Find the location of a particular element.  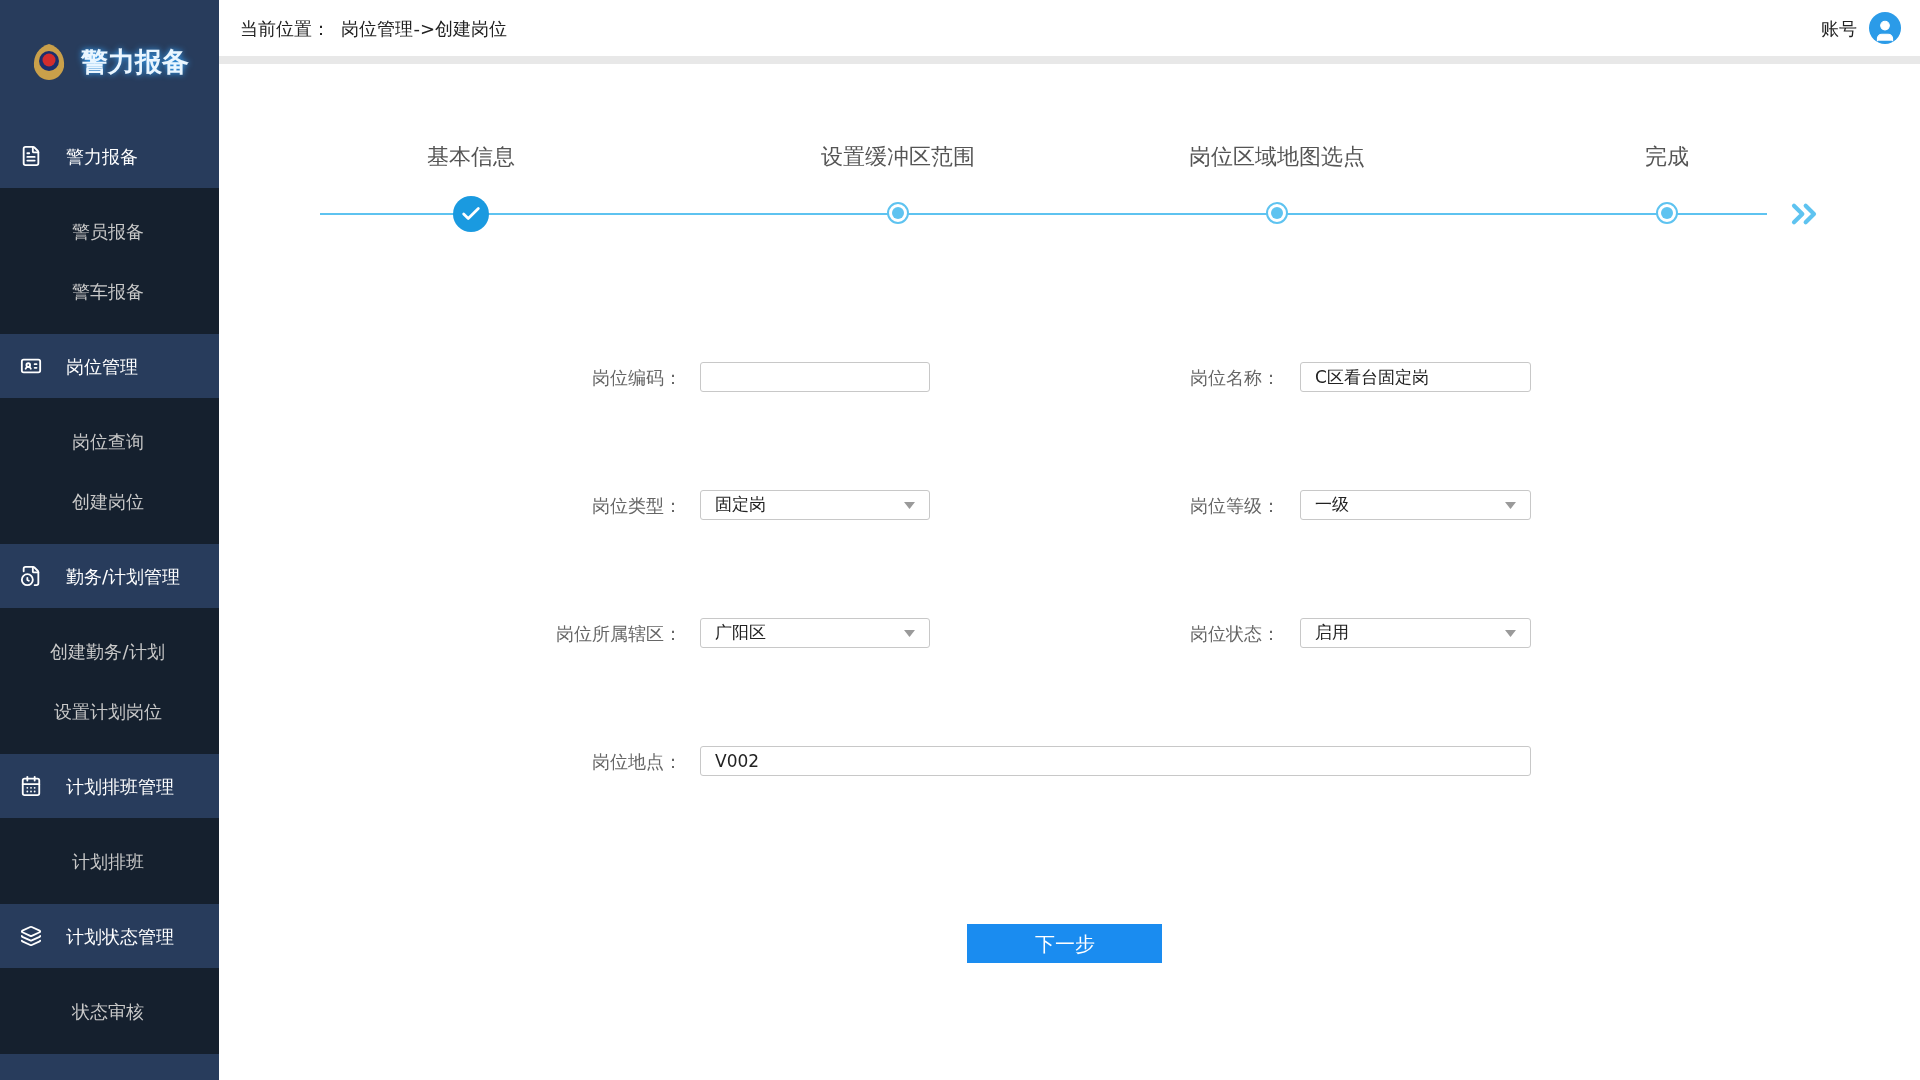

layers-icon is located at coordinates (31, 936).